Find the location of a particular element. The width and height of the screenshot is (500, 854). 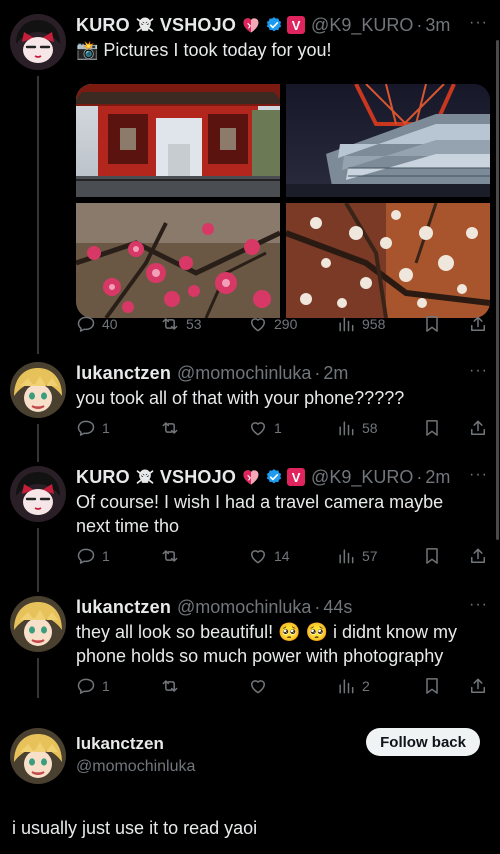

tweet-text: 📸 Pictures I took today for you! is located at coordinates (204, 50).